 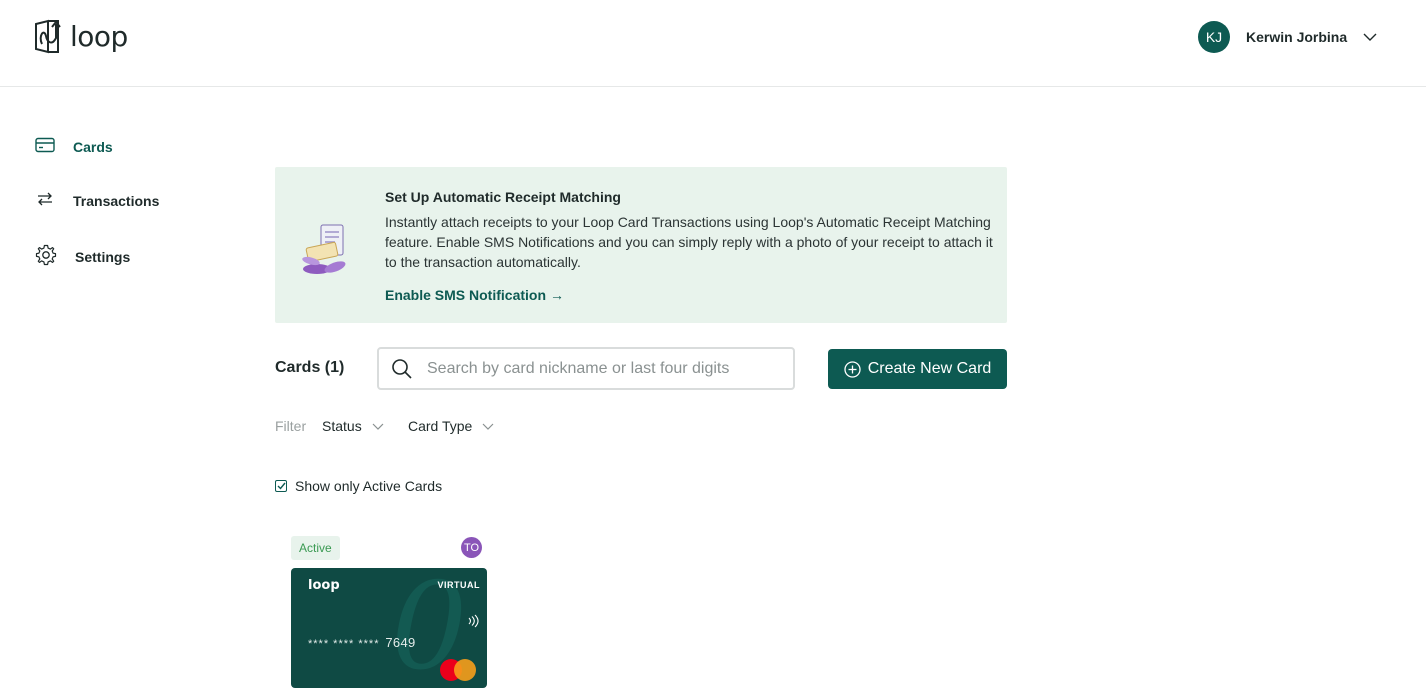 What do you see at coordinates (281, 486) in the screenshot?
I see `checkbox-checked-icon` at bounding box center [281, 486].